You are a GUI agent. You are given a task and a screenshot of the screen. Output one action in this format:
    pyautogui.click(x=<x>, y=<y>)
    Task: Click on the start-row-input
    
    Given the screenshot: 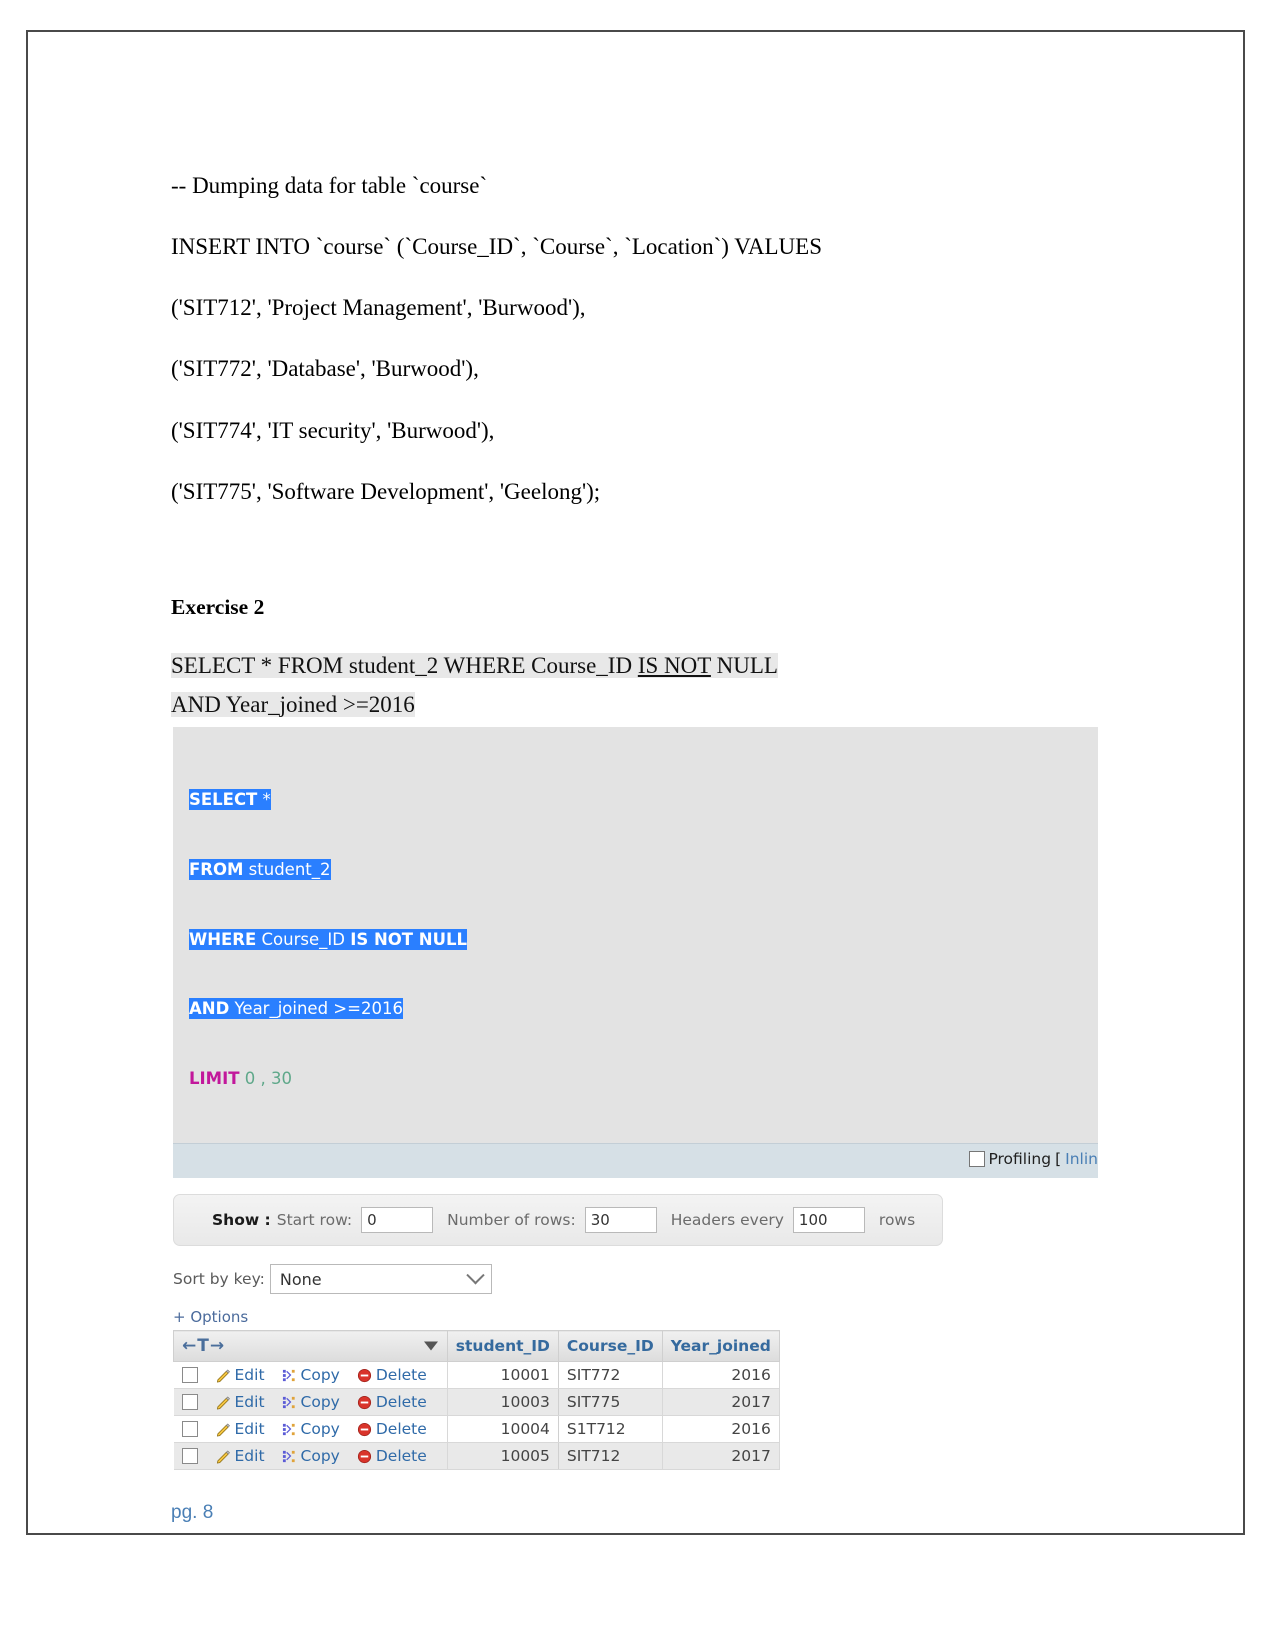 What is the action you would take?
    pyautogui.click(x=397, y=1220)
    